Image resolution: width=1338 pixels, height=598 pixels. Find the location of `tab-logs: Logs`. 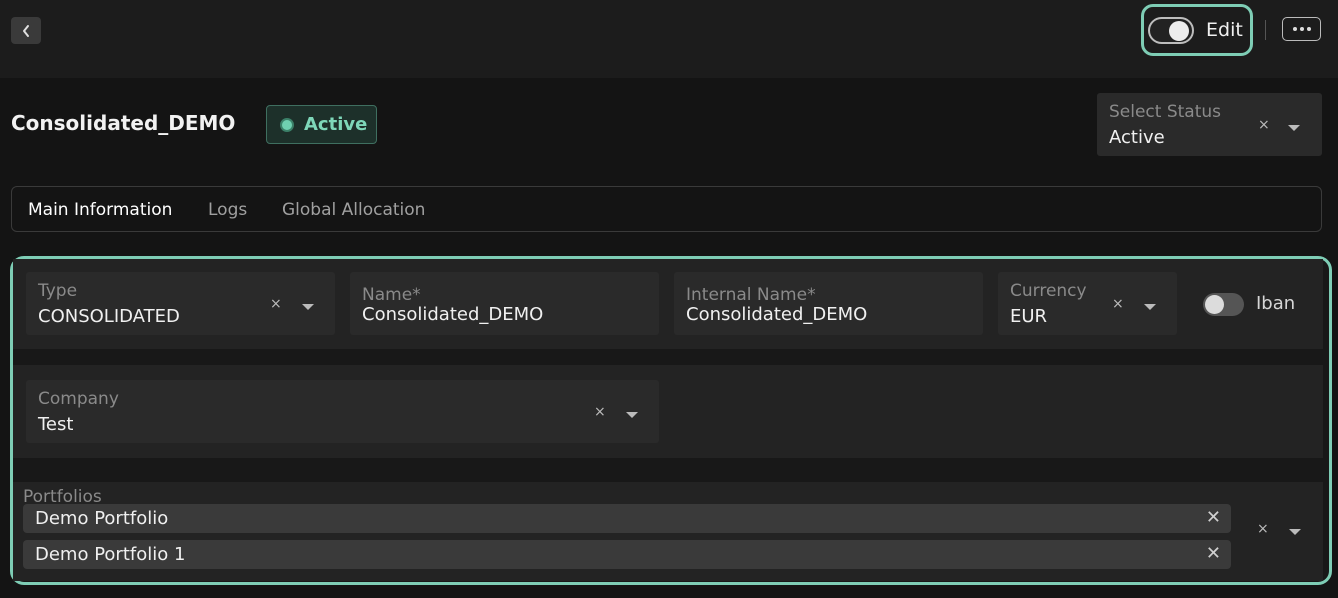

tab-logs: Logs is located at coordinates (227, 210).